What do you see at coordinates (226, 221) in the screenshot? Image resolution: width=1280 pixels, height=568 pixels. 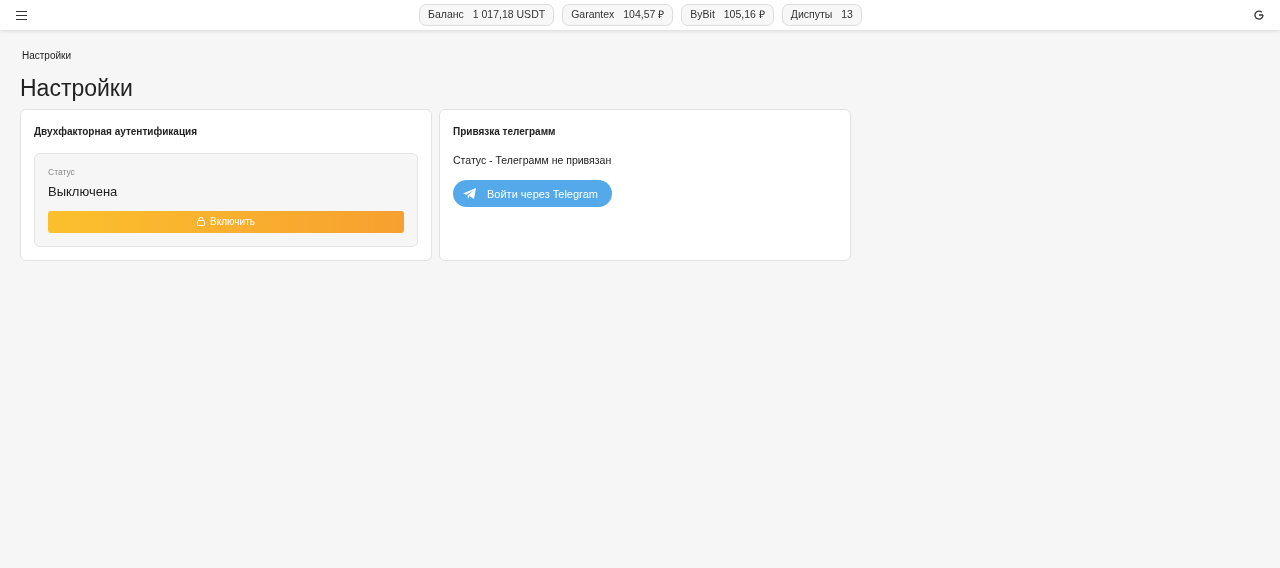 I see `enable-button: Включить` at bounding box center [226, 221].